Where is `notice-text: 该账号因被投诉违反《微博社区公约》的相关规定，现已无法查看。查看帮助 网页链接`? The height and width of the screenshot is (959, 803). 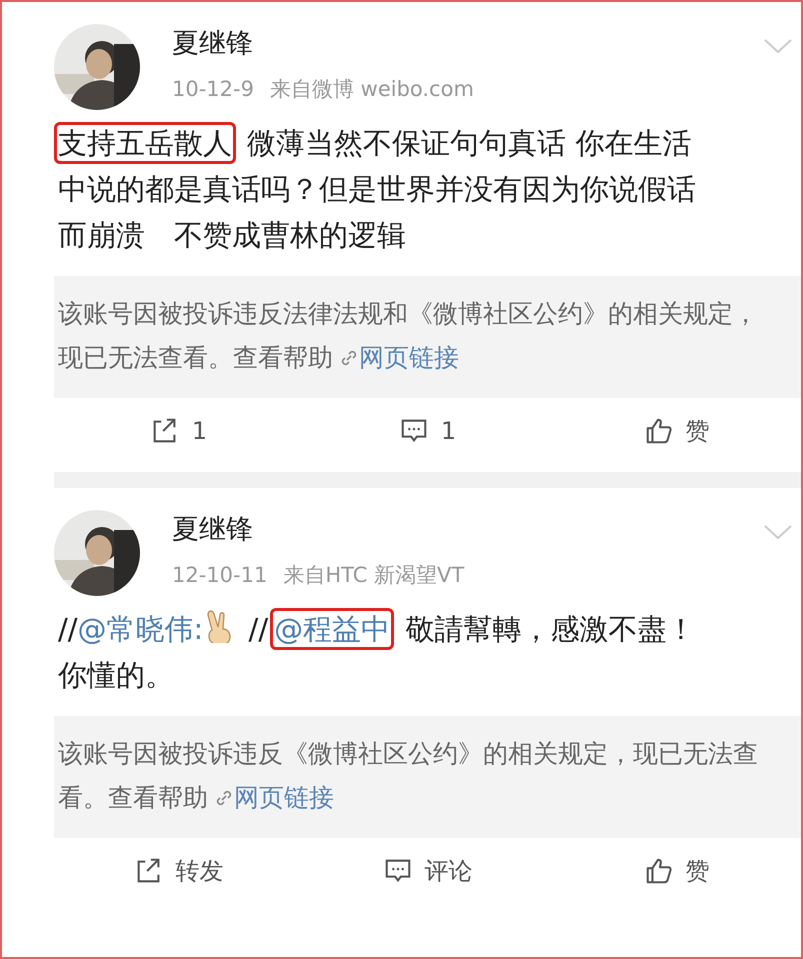 notice-text: 该账号因被投诉违反《微博社区公约》的相关规定，现已无法查看。查看帮助 网页链接 is located at coordinates (427, 777).